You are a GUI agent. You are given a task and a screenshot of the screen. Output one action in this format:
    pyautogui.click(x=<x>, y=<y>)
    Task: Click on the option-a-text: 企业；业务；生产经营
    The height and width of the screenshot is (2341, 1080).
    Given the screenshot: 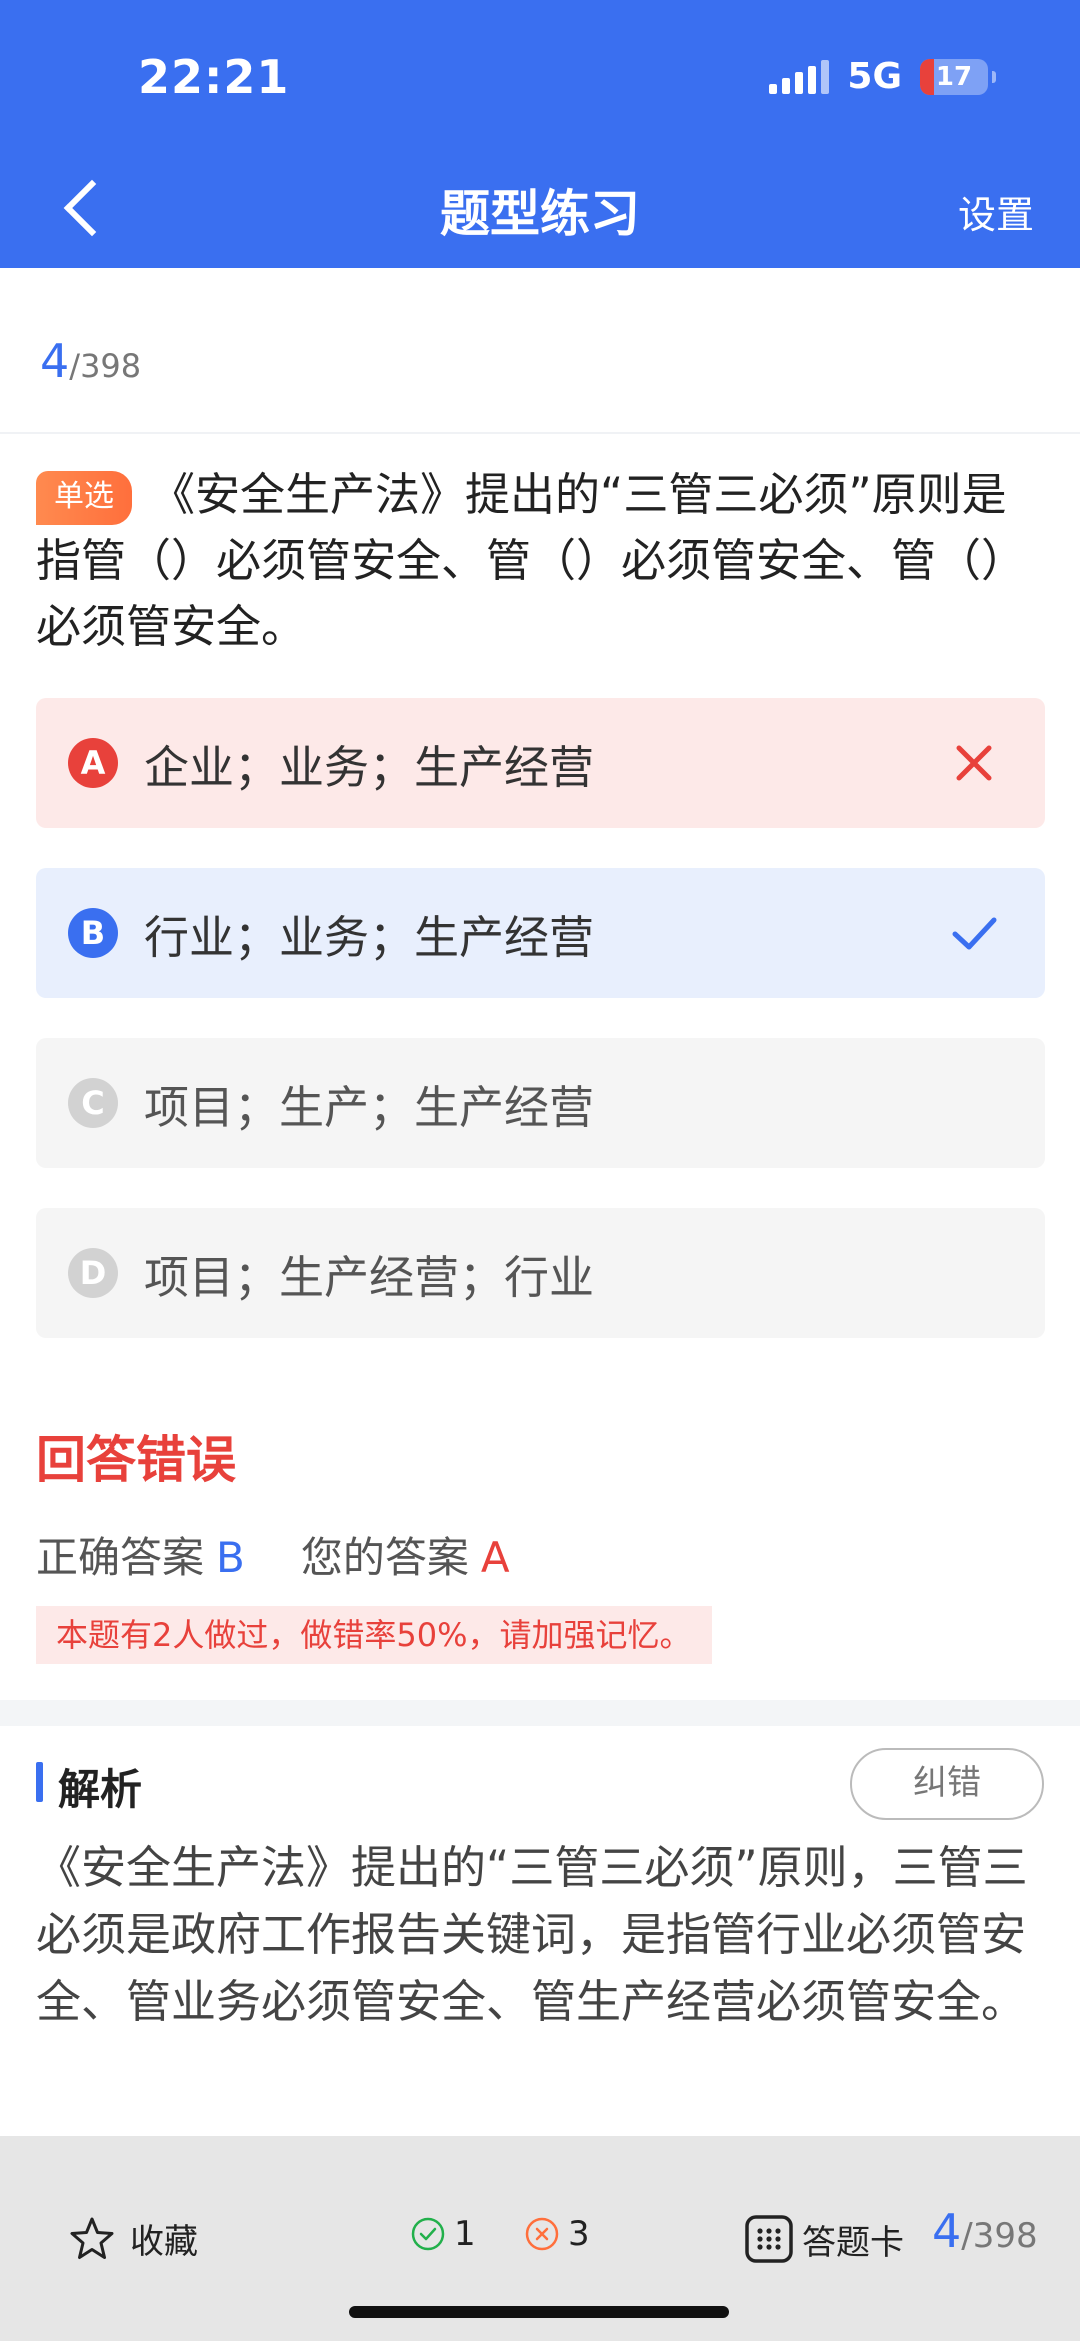 What is the action you would take?
    pyautogui.click(x=369, y=767)
    